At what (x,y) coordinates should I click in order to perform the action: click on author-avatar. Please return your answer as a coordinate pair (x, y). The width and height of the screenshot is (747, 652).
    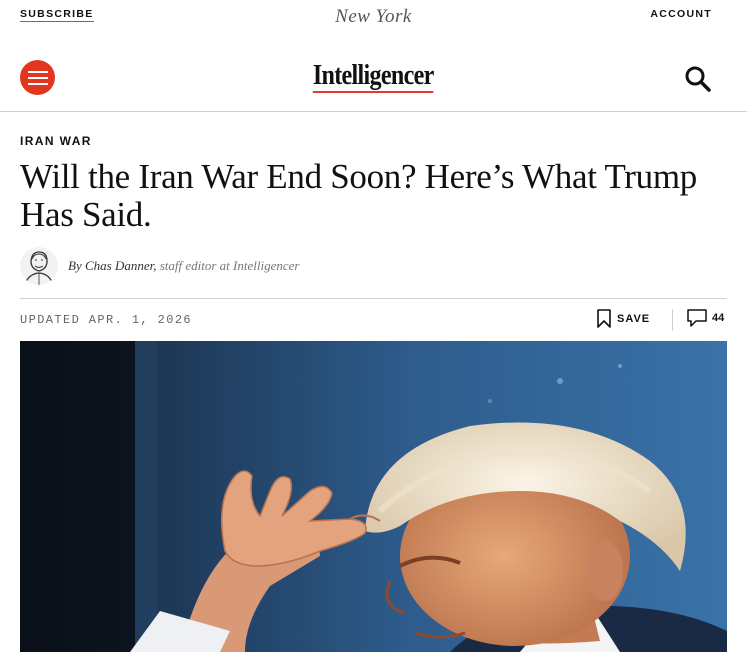
    Looking at the image, I should click on (39, 266).